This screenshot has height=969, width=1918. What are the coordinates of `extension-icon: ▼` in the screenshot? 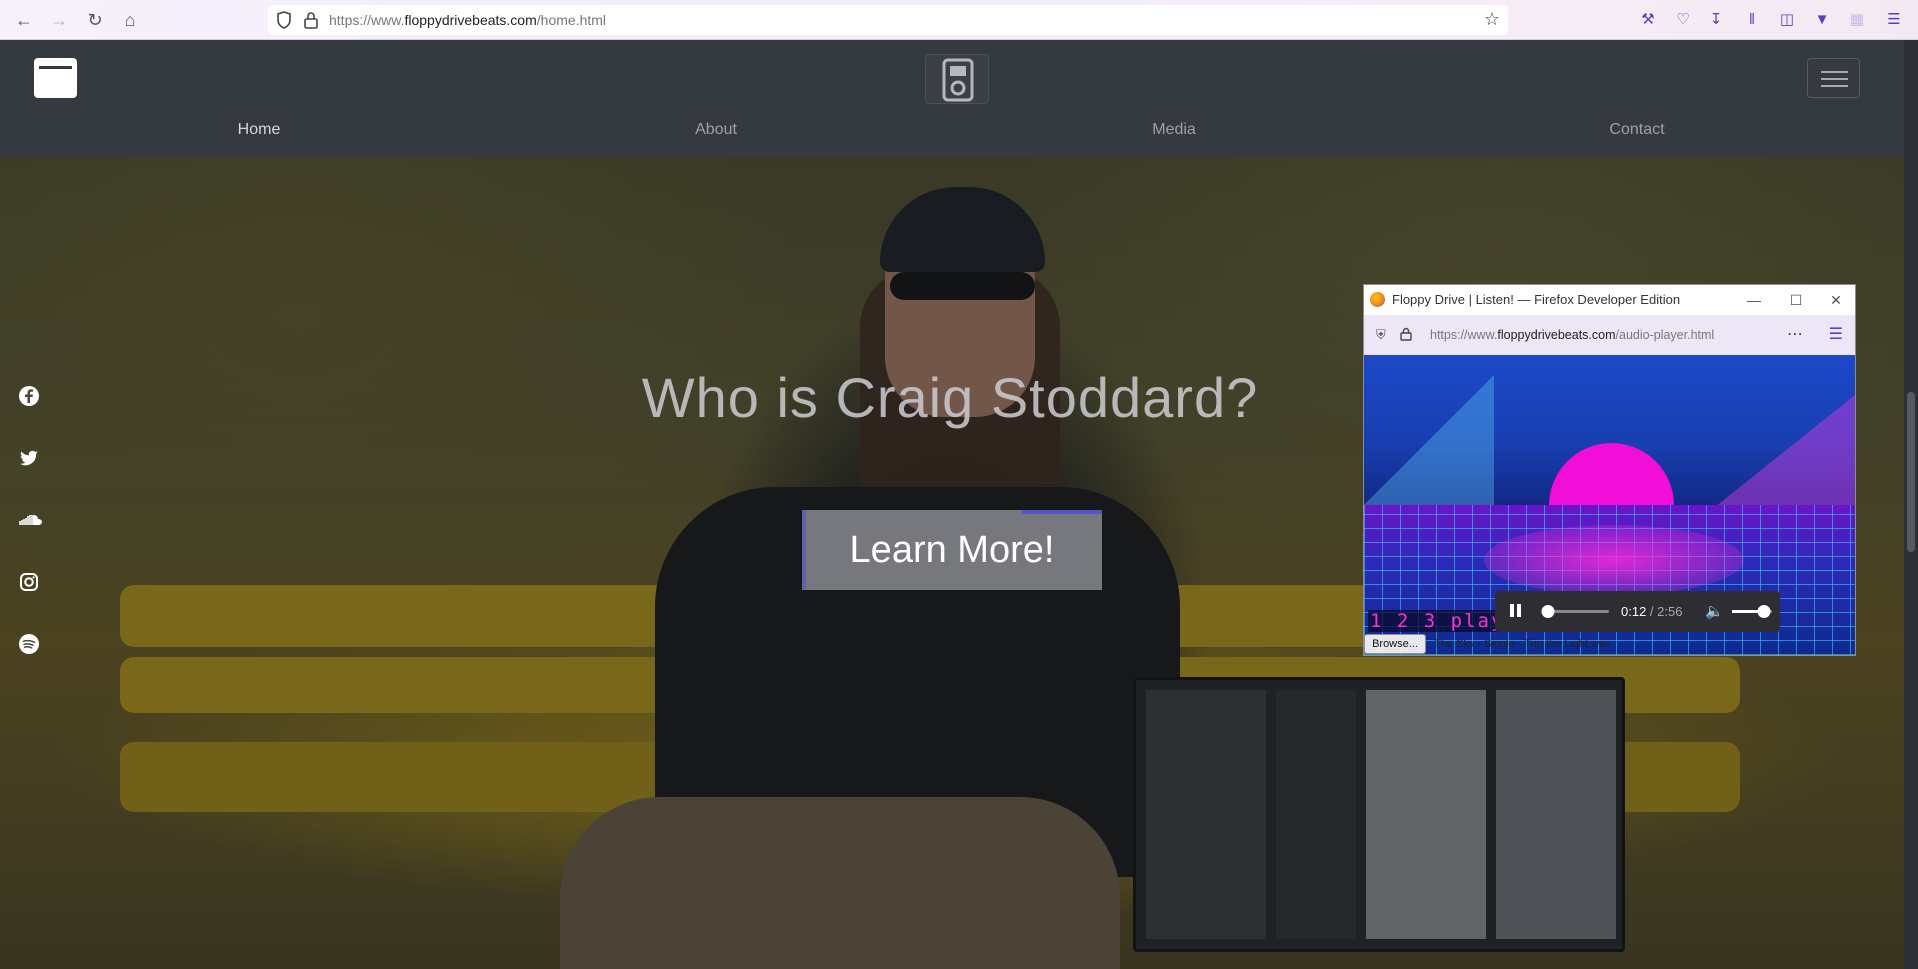 It's located at (1822, 20).